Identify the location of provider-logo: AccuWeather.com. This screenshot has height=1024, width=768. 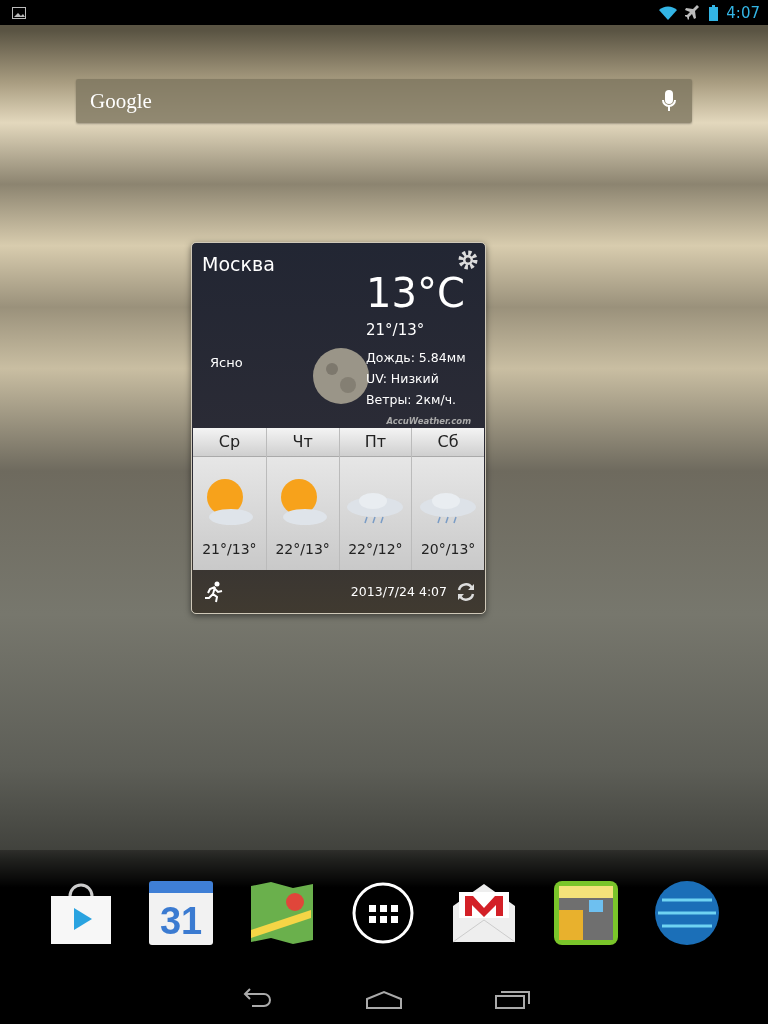
(428, 421).